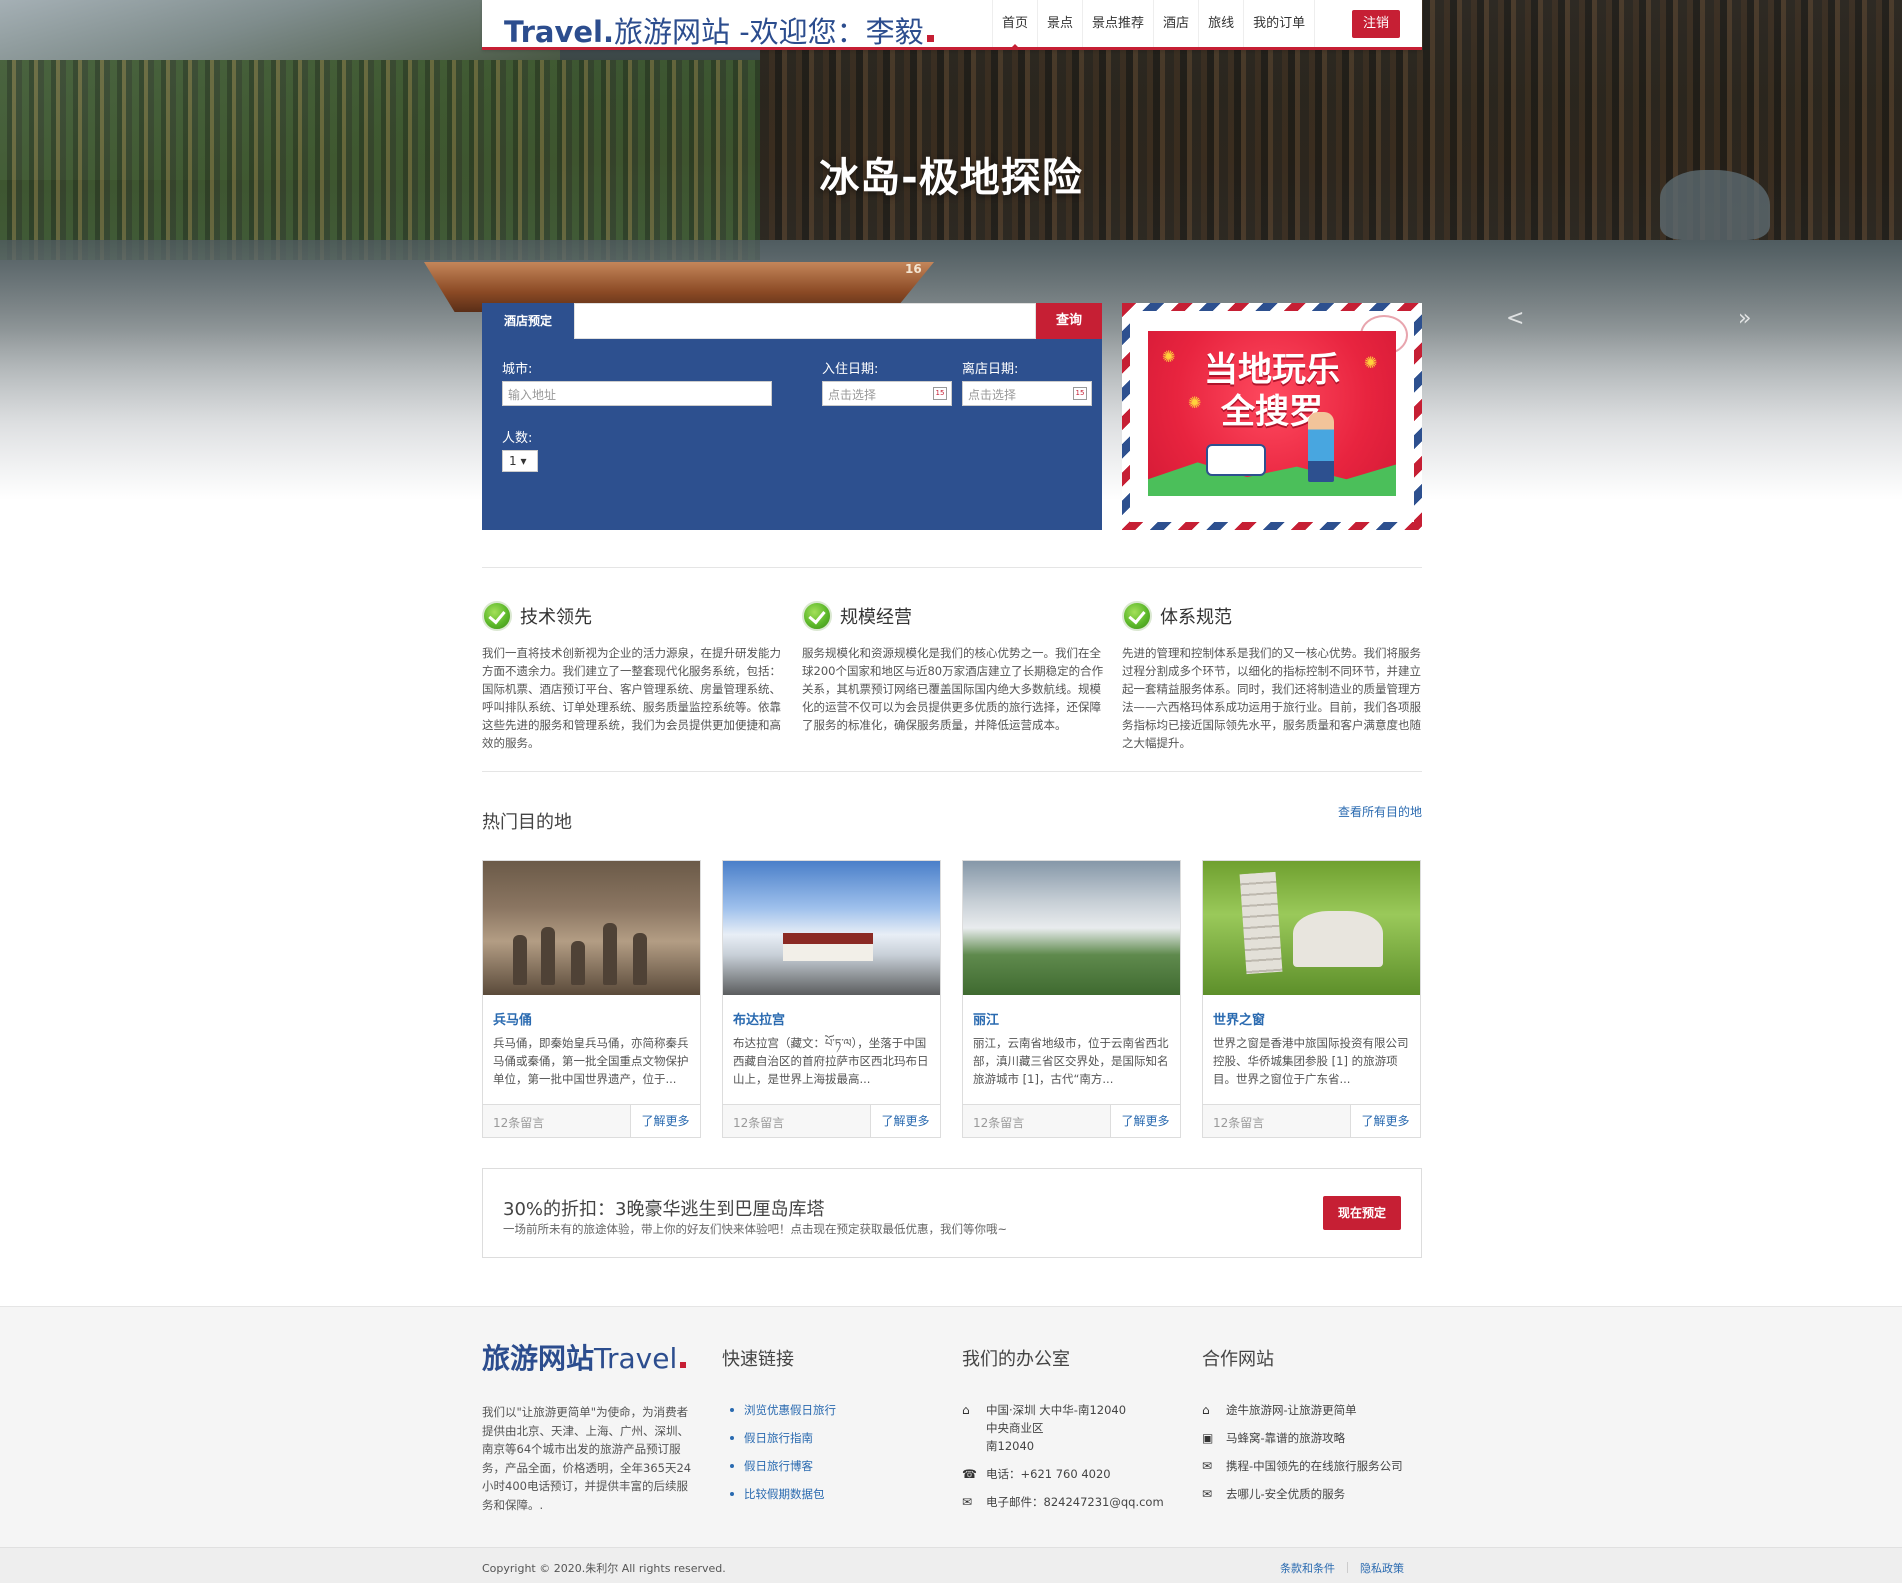 Image resolution: width=1902 pixels, height=1583 pixels. I want to click on phone-icon: ☎, so click(969, 1474).